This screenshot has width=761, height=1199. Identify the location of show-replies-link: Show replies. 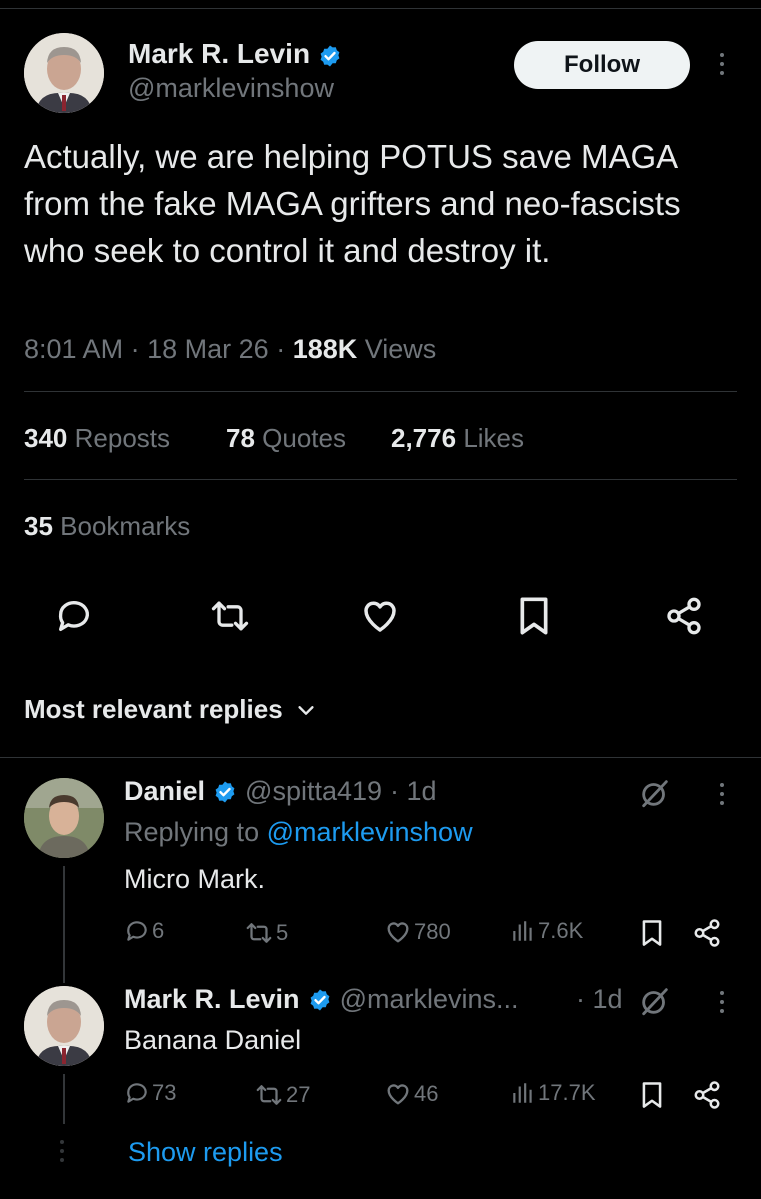
(205, 1152).